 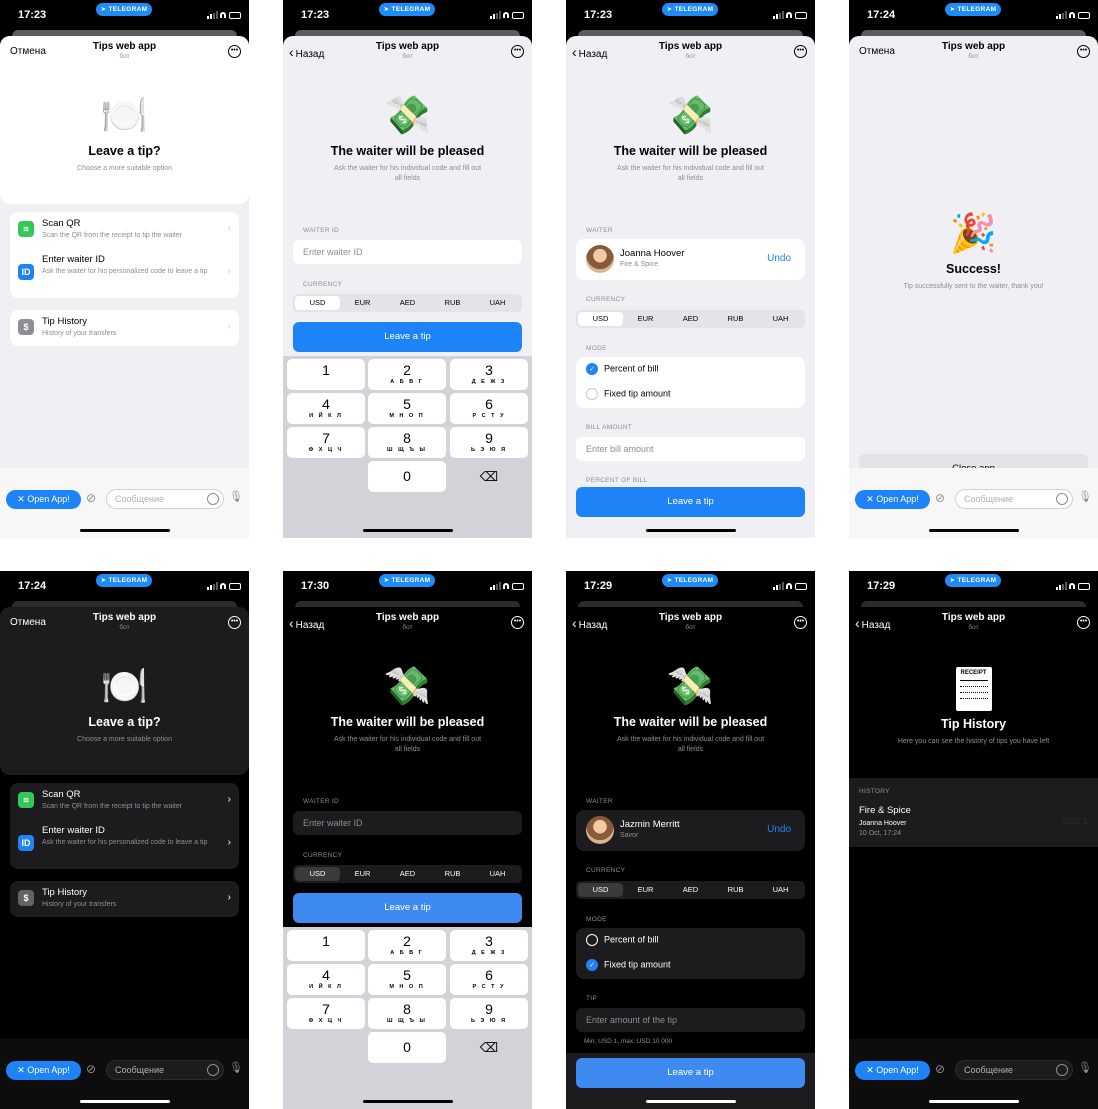 I want to click on history-label: HISTORY, so click(x=874, y=791).